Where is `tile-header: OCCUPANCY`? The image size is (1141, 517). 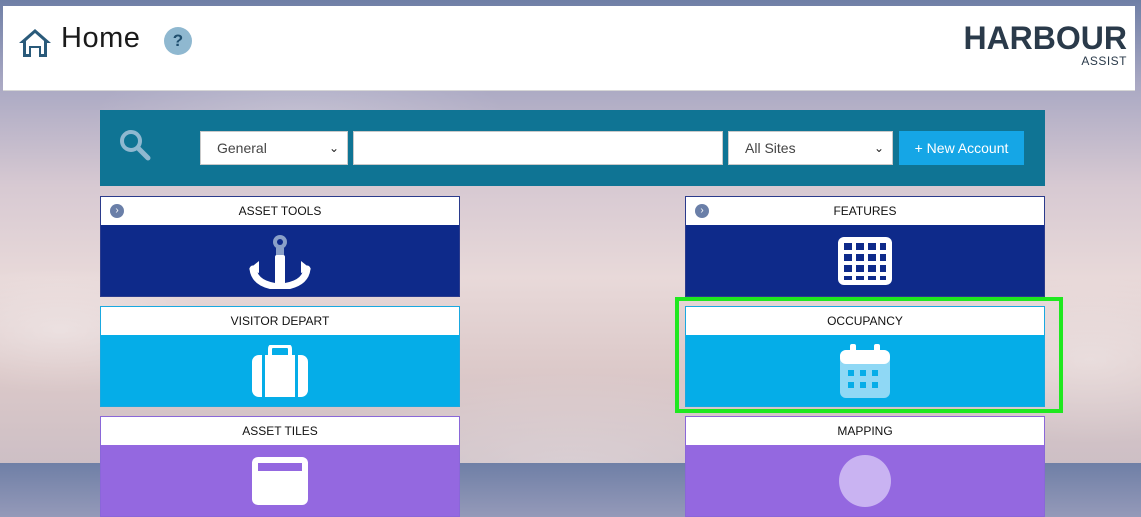
tile-header: OCCUPANCY is located at coordinates (865, 321).